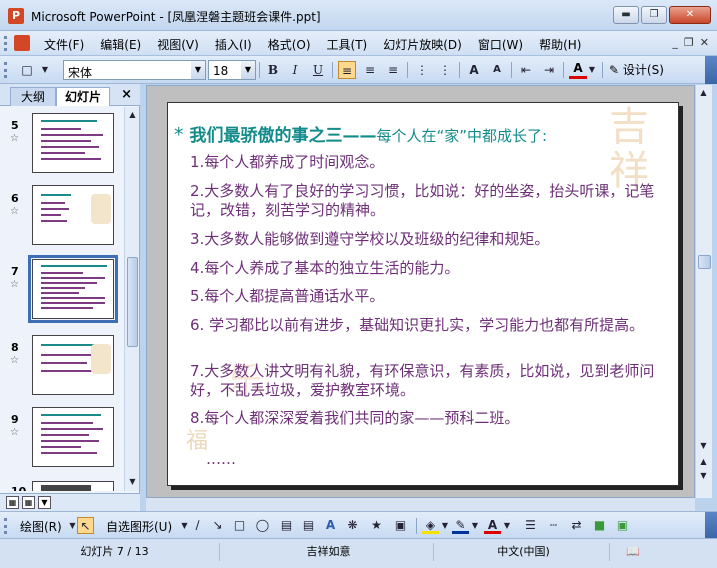 This screenshot has height=568, width=717. What do you see at coordinates (64, 44) in the screenshot?
I see `menu-file: 文件(F)` at bounding box center [64, 44].